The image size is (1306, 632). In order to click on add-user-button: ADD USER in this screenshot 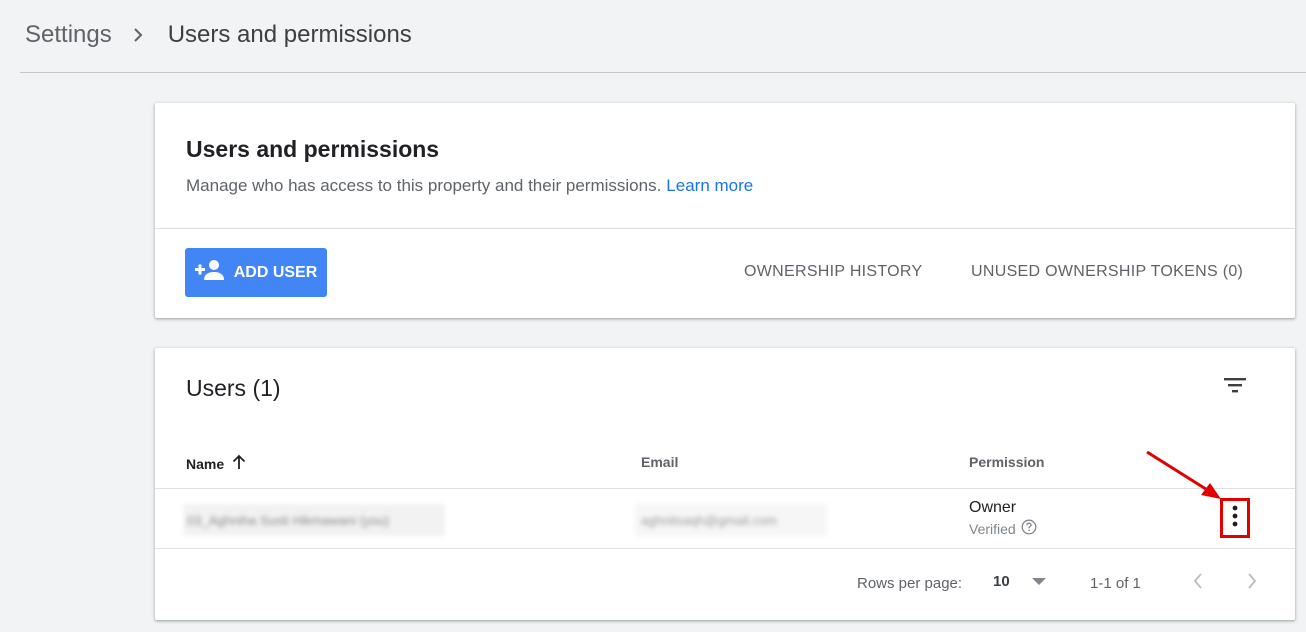, I will do `click(256, 272)`.